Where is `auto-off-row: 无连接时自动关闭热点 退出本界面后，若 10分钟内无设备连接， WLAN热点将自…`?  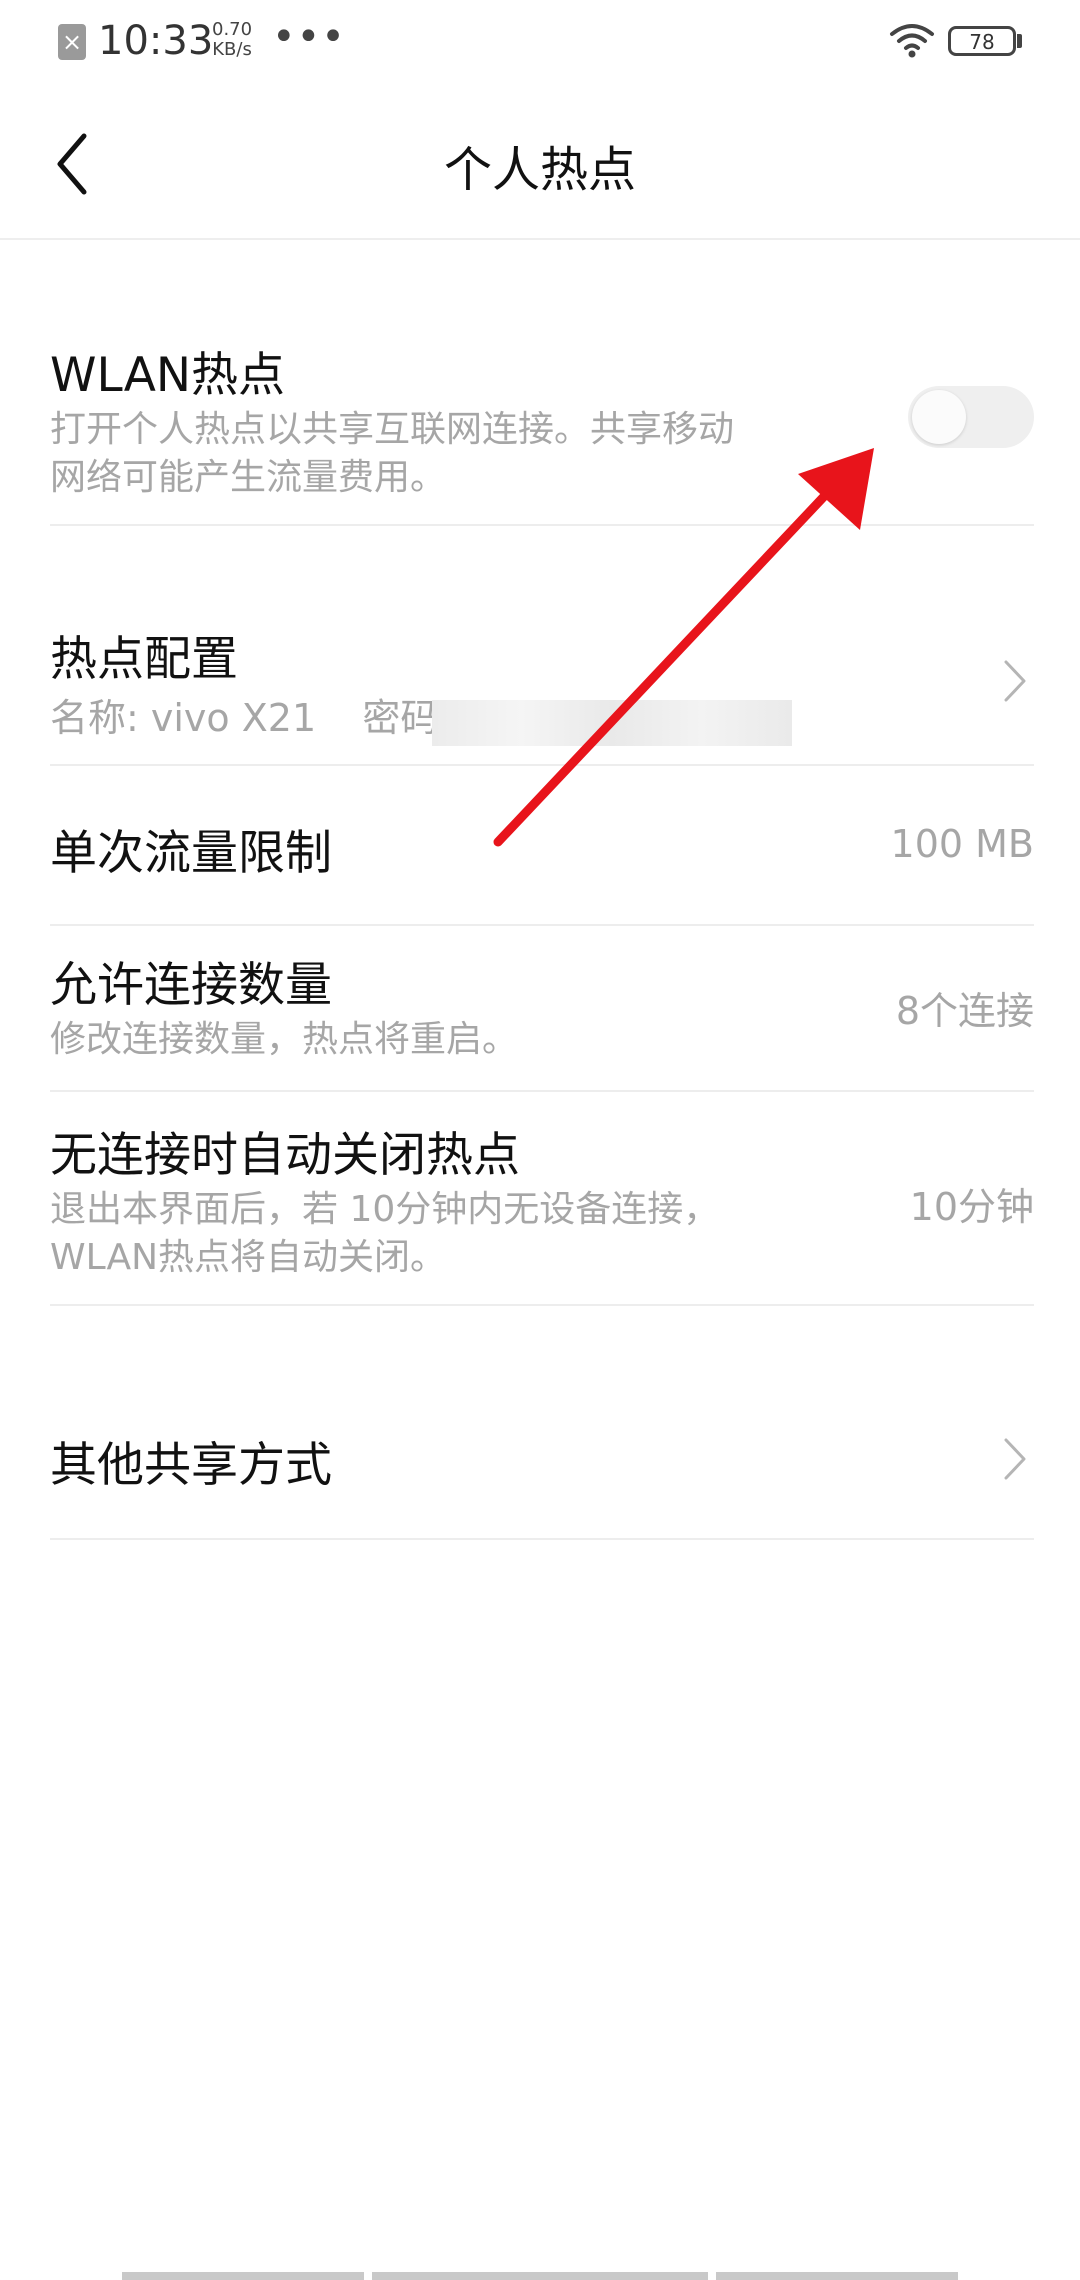 auto-off-row: 无连接时自动关闭热点 退出本界面后，若 10分钟内无设备连接， WLAN热点将自… is located at coordinates (542, 1198).